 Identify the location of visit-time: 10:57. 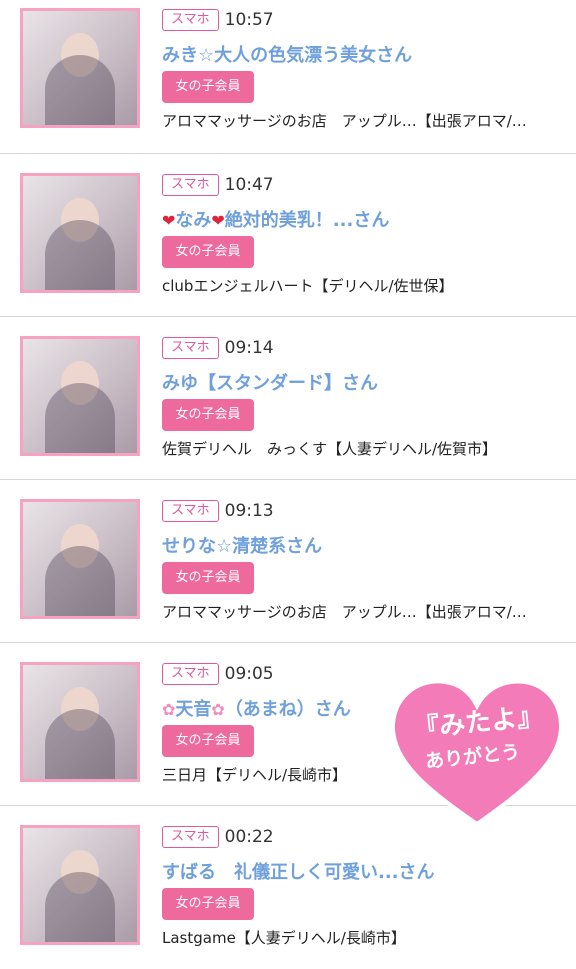
(249, 20).